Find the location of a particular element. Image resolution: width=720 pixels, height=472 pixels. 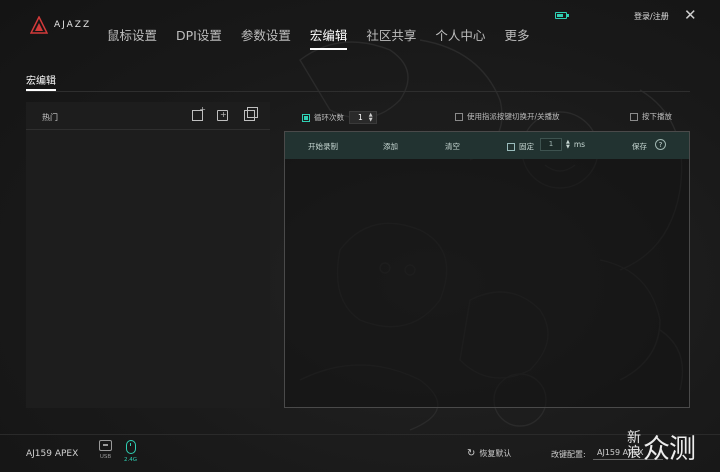

mouse-icon is located at coordinates (130, 447).